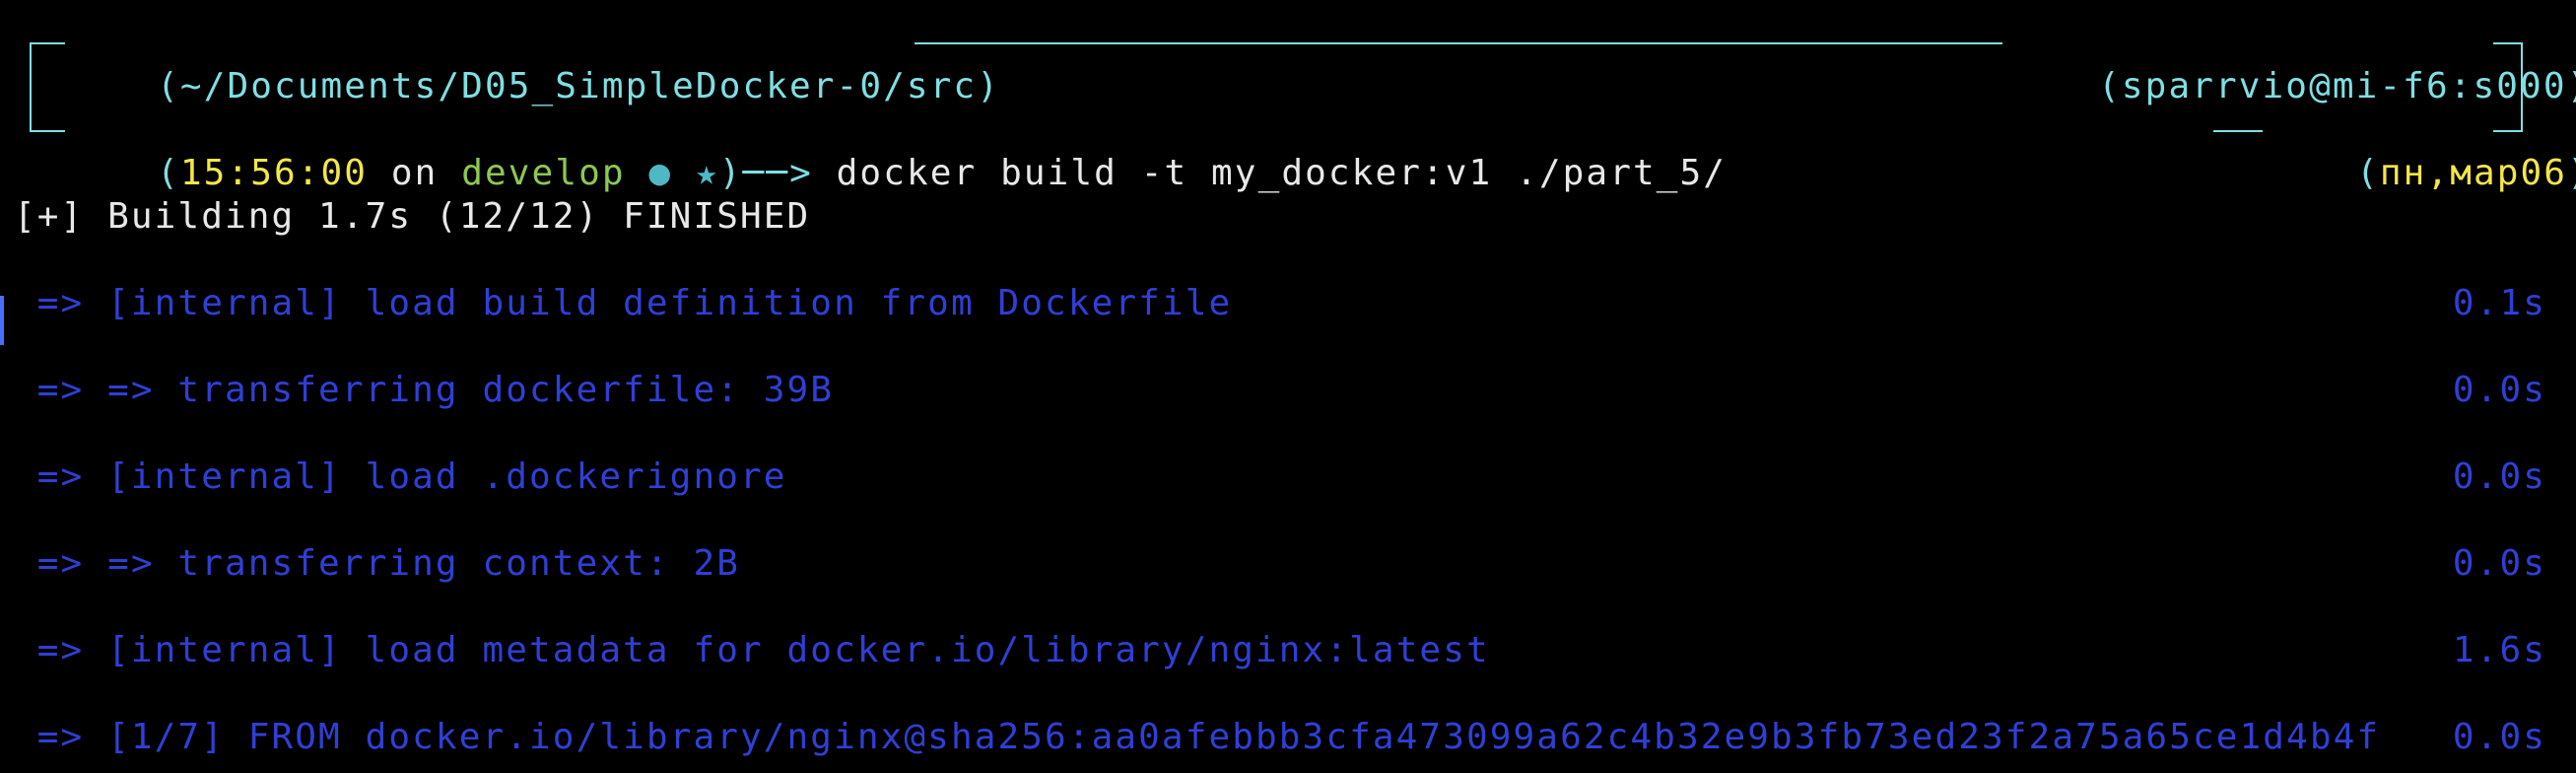  Describe the element at coordinates (543, 173) in the screenshot. I see `prompt-branch: develop` at that location.